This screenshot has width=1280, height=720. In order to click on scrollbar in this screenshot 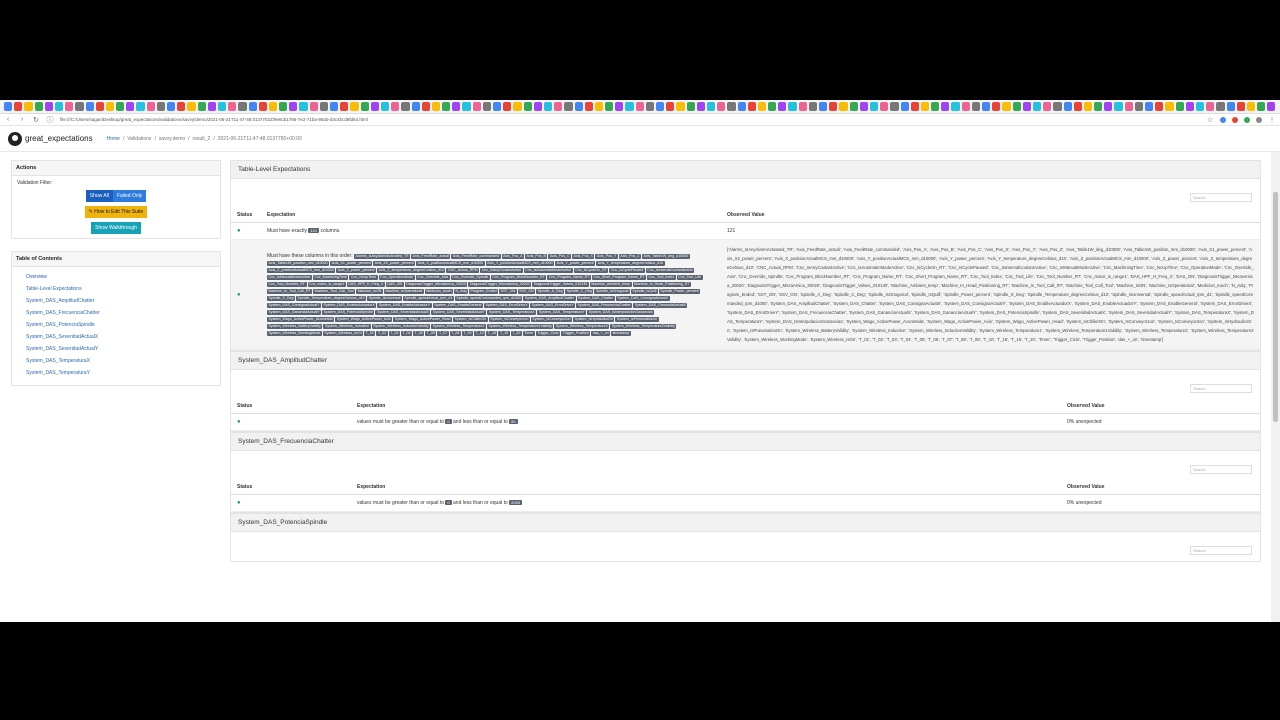, I will do `click(1275, 387)`.